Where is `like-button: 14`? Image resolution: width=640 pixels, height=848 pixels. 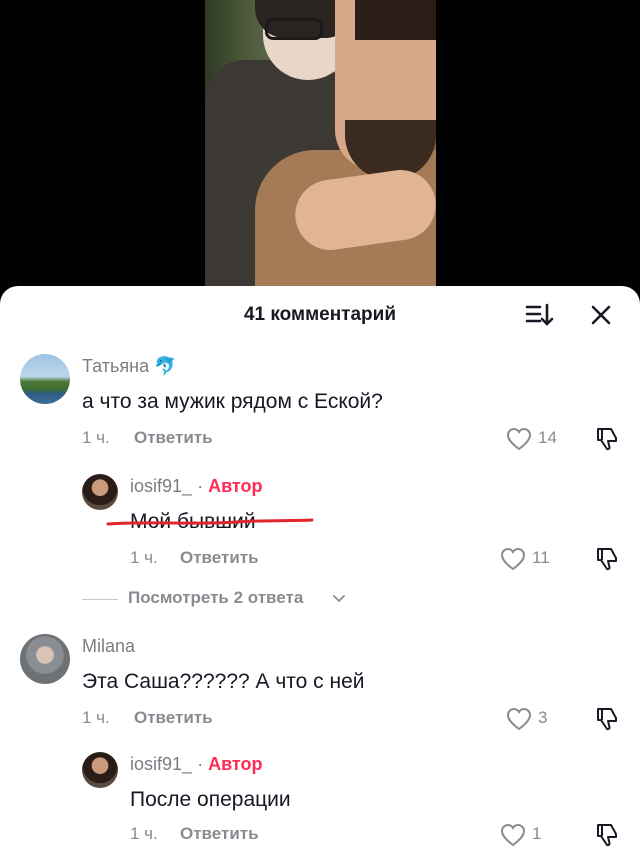
like-button: 14 is located at coordinates (541, 439).